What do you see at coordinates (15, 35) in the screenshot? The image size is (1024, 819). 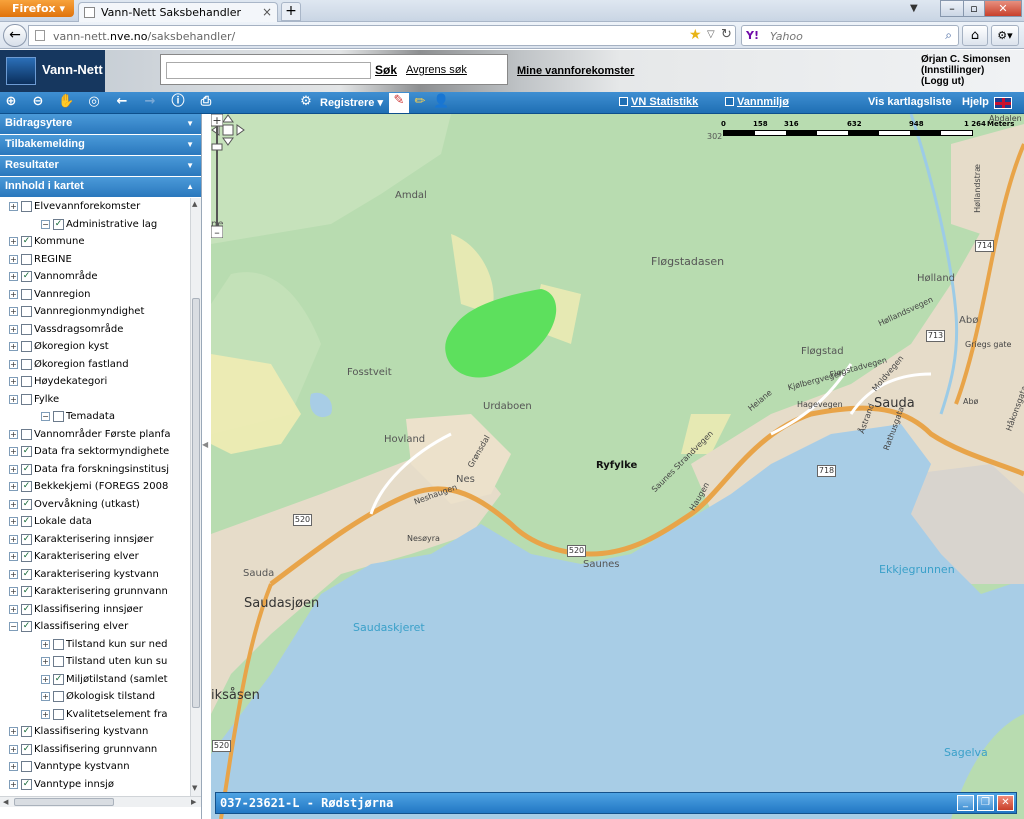 I see `back-button: ←` at bounding box center [15, 35].